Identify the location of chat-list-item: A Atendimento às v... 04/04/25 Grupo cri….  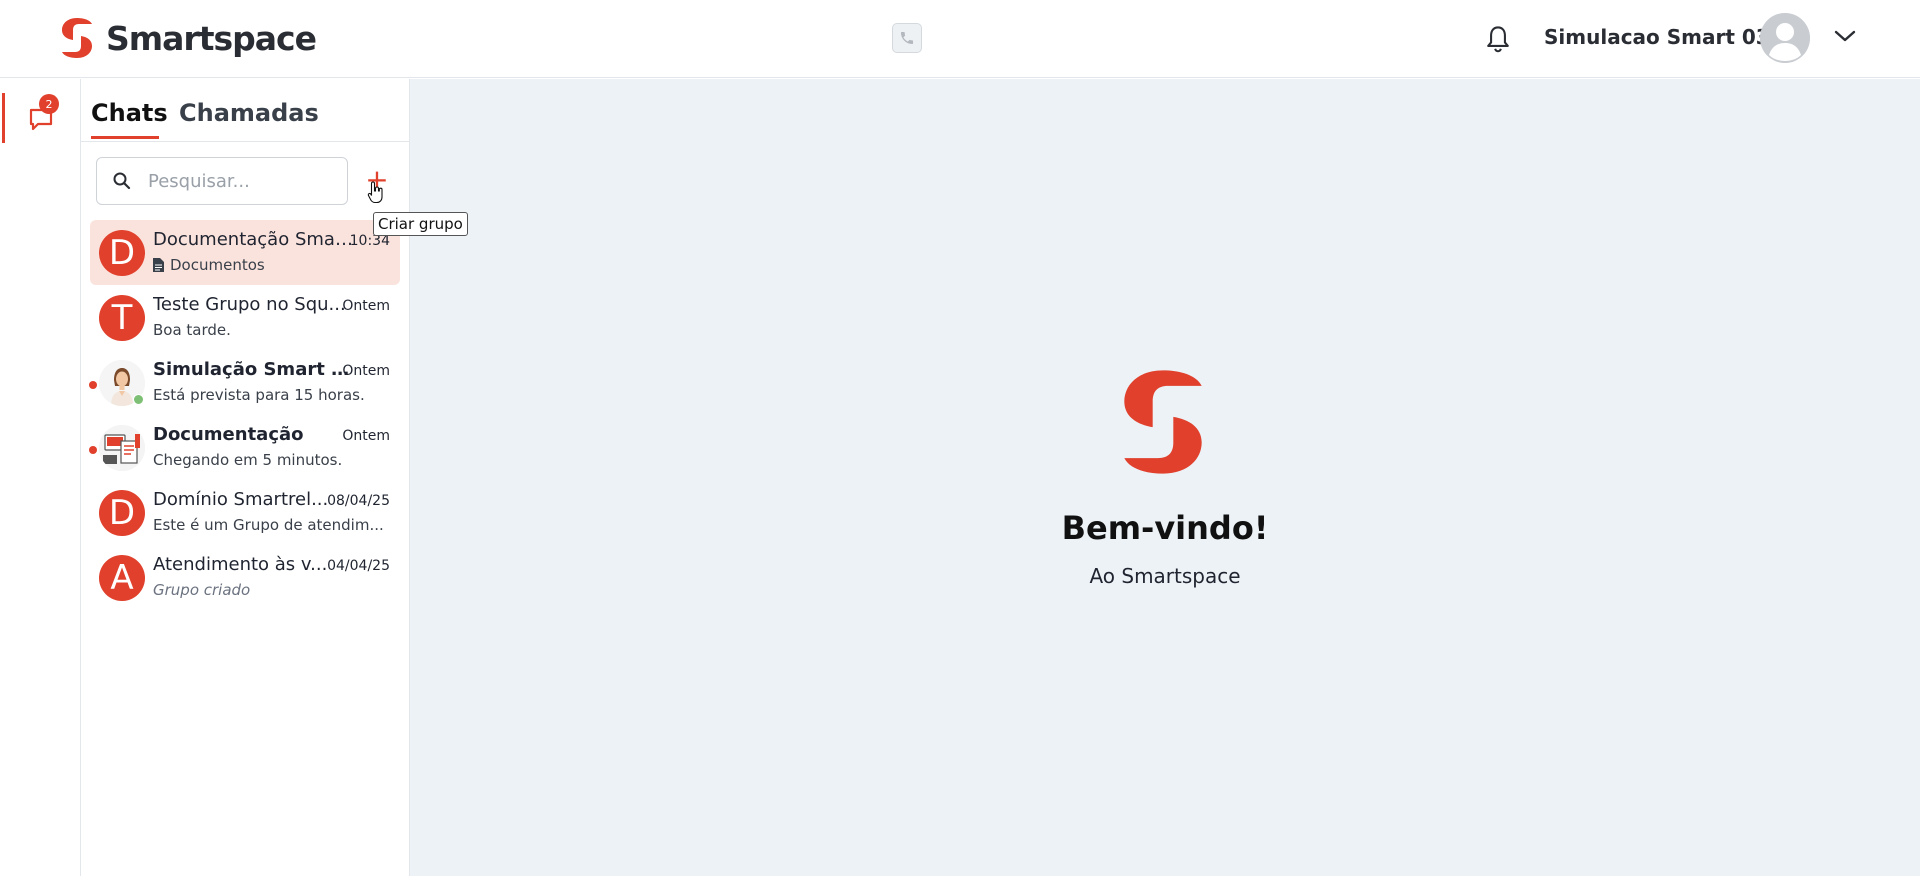
(245, 577).